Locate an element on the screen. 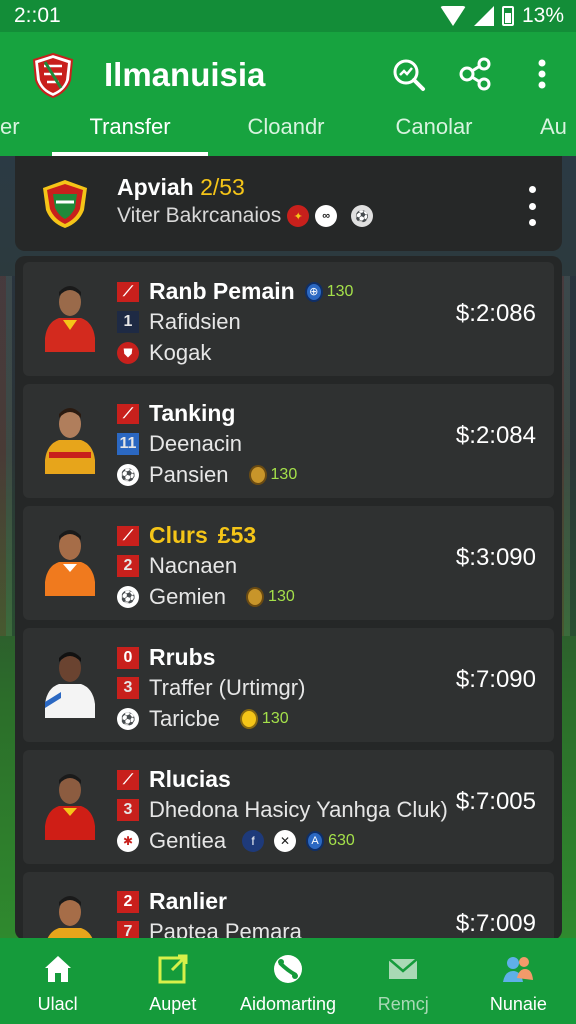  header-title: Apviah 2/53 is located at coordinates (181, 187).